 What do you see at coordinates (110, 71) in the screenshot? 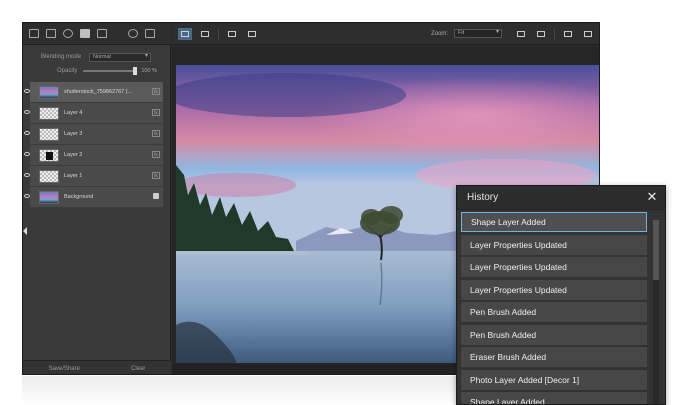
I see `opacity-slider` at bounding box center [110, 71].